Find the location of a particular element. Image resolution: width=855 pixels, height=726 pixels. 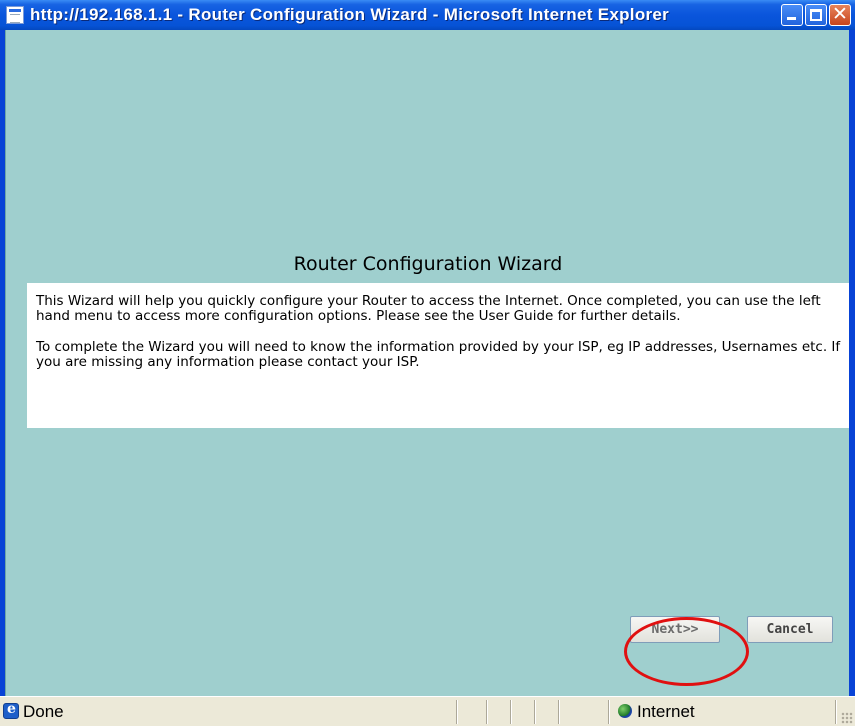

page-title: Router Configuration Wizard is located at coordinates (428, 264).